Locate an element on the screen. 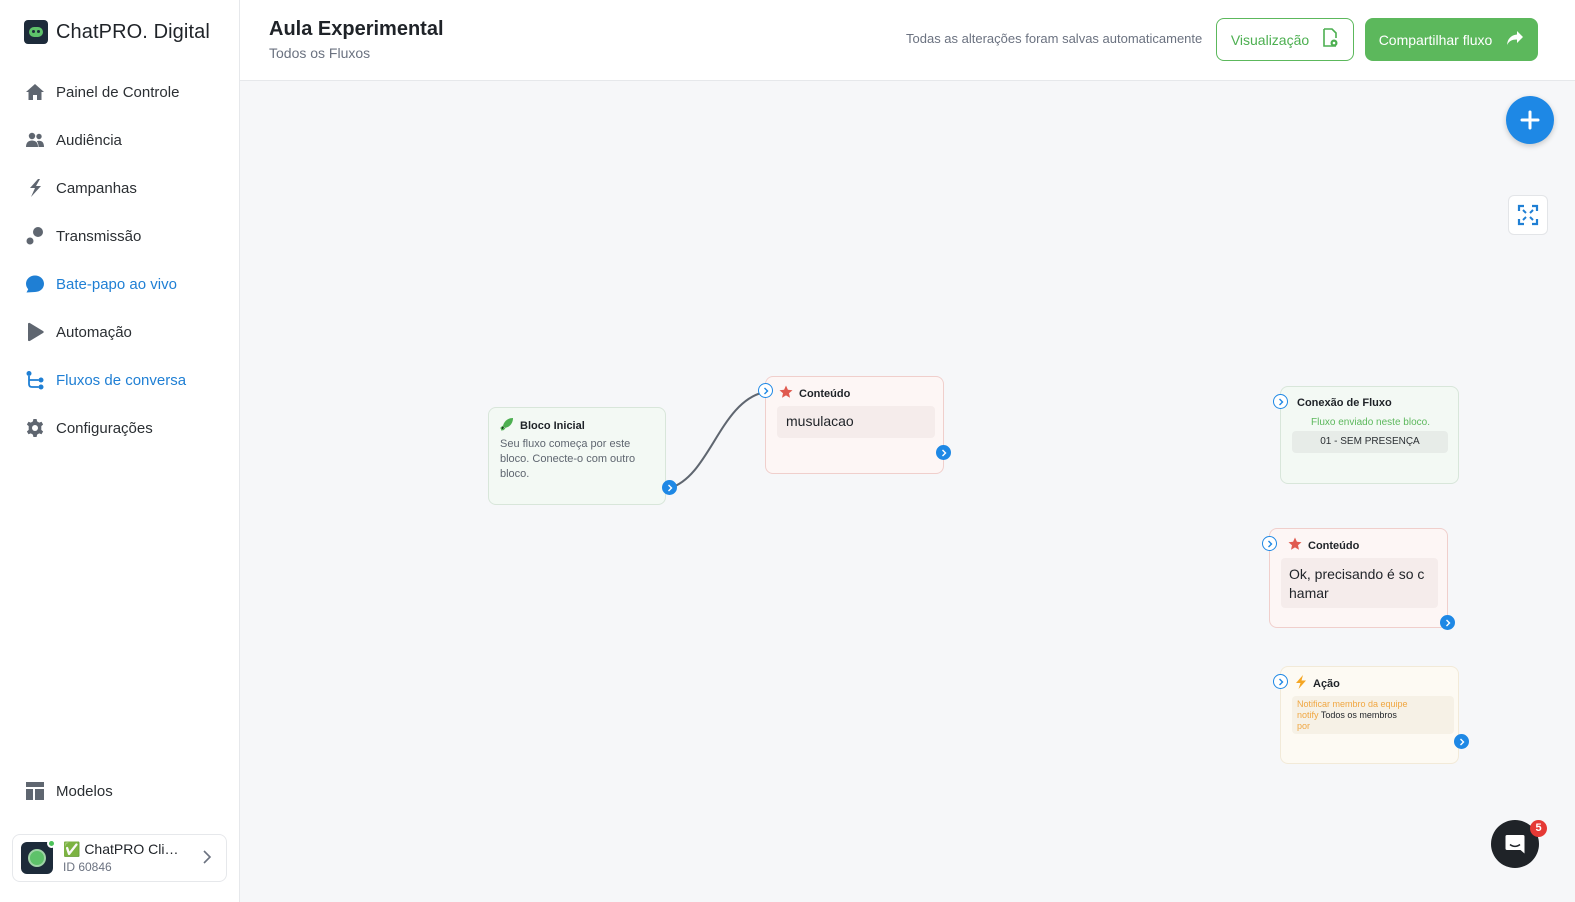  action-line-3: por is located at coordinates (1304, 726).